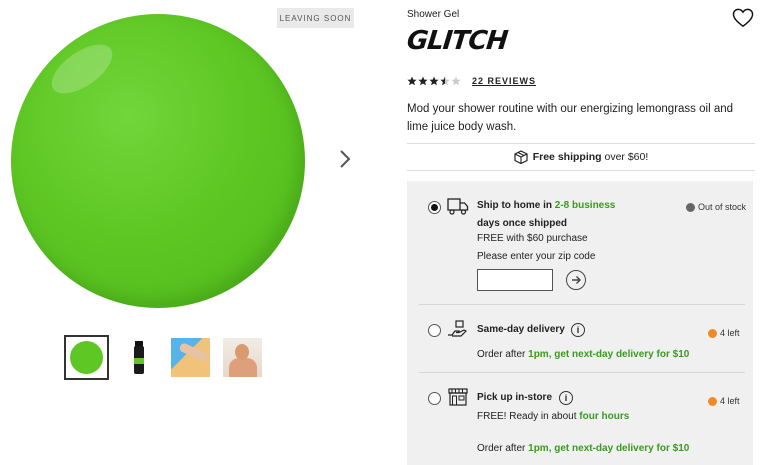  I want to click on star-half-icon, so click(445, 81).